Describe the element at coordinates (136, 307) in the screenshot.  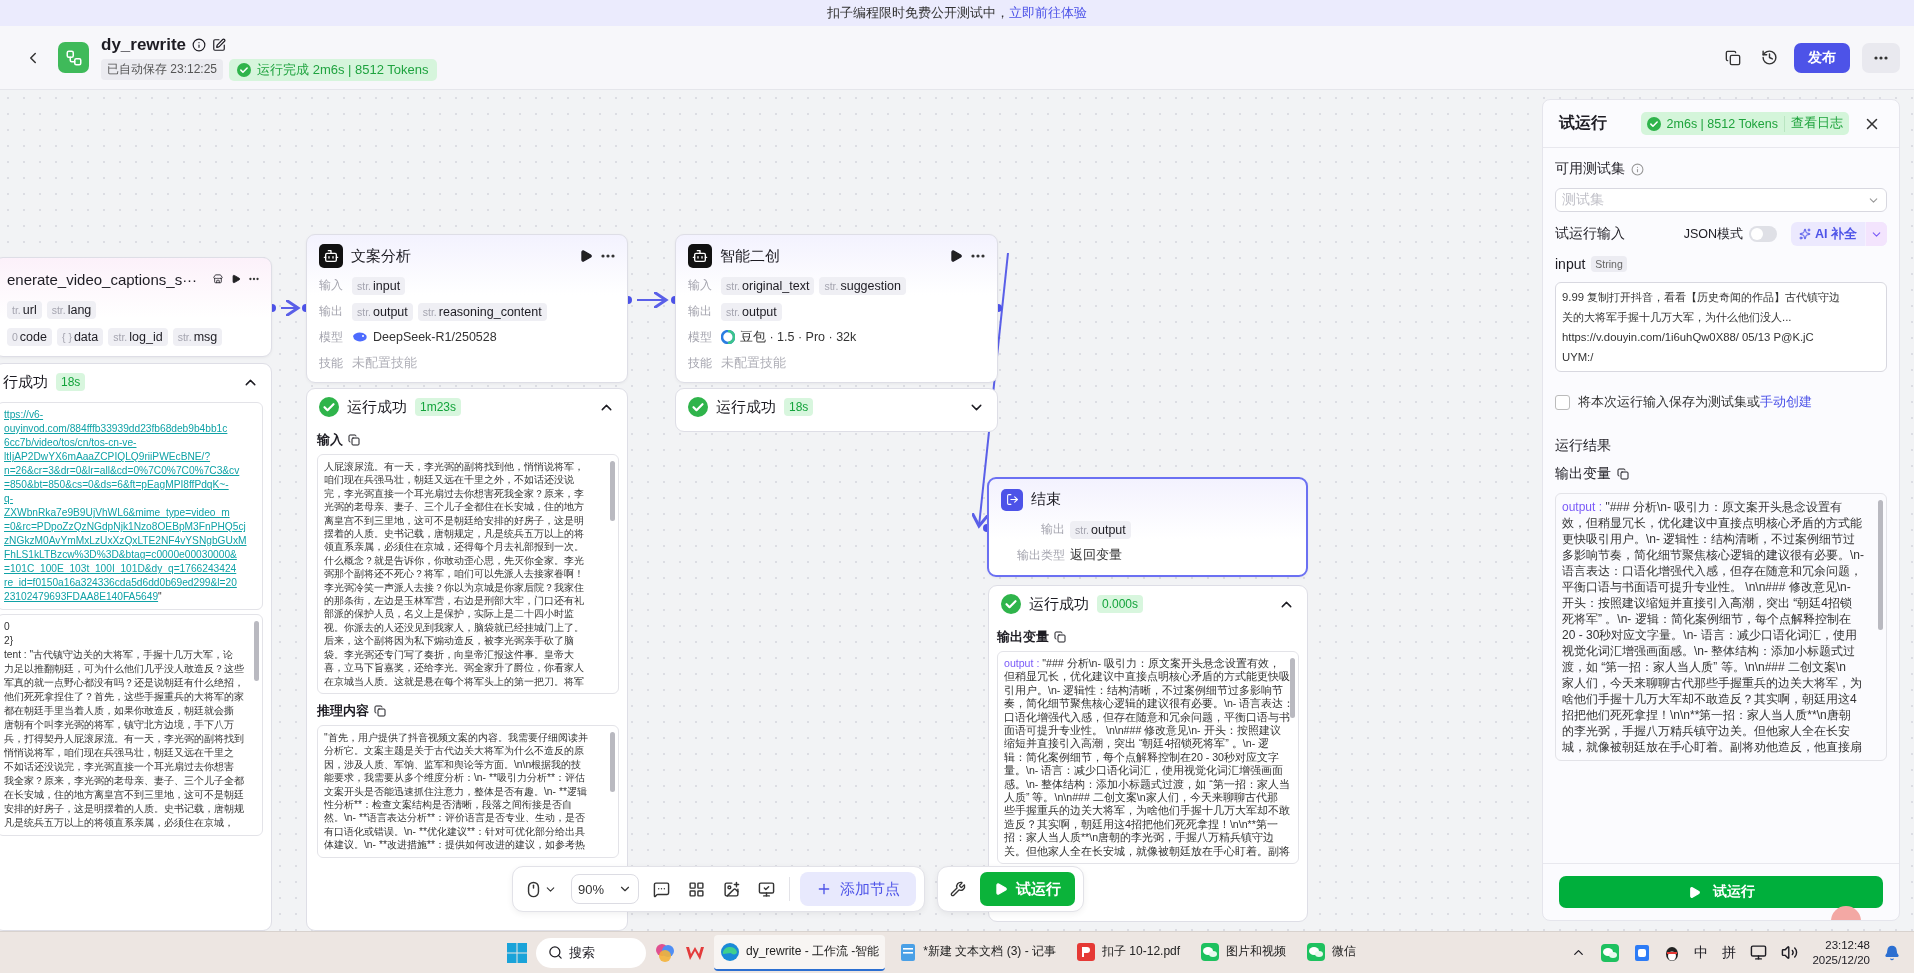
I see `workflow-node: enerate_video_captions_s··· tr. url str. lang 0 code { } data str. log_id str. msg` at that location.